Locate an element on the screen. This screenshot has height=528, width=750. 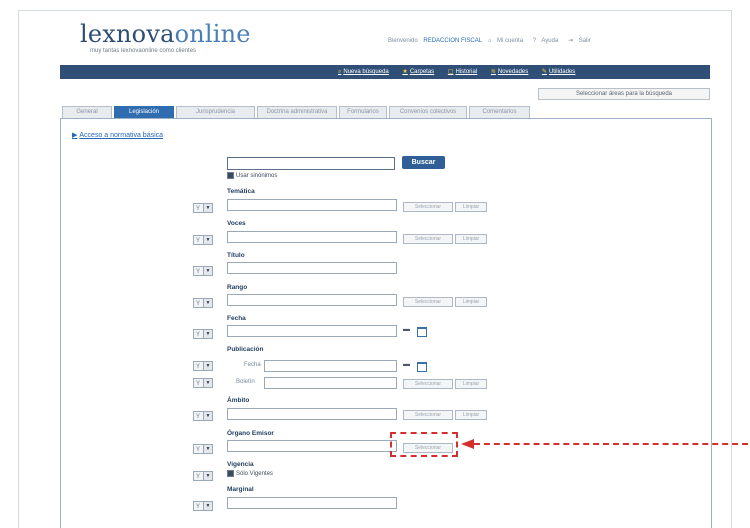
logout-icon: ⇥ is located at coordinates (570, 41).